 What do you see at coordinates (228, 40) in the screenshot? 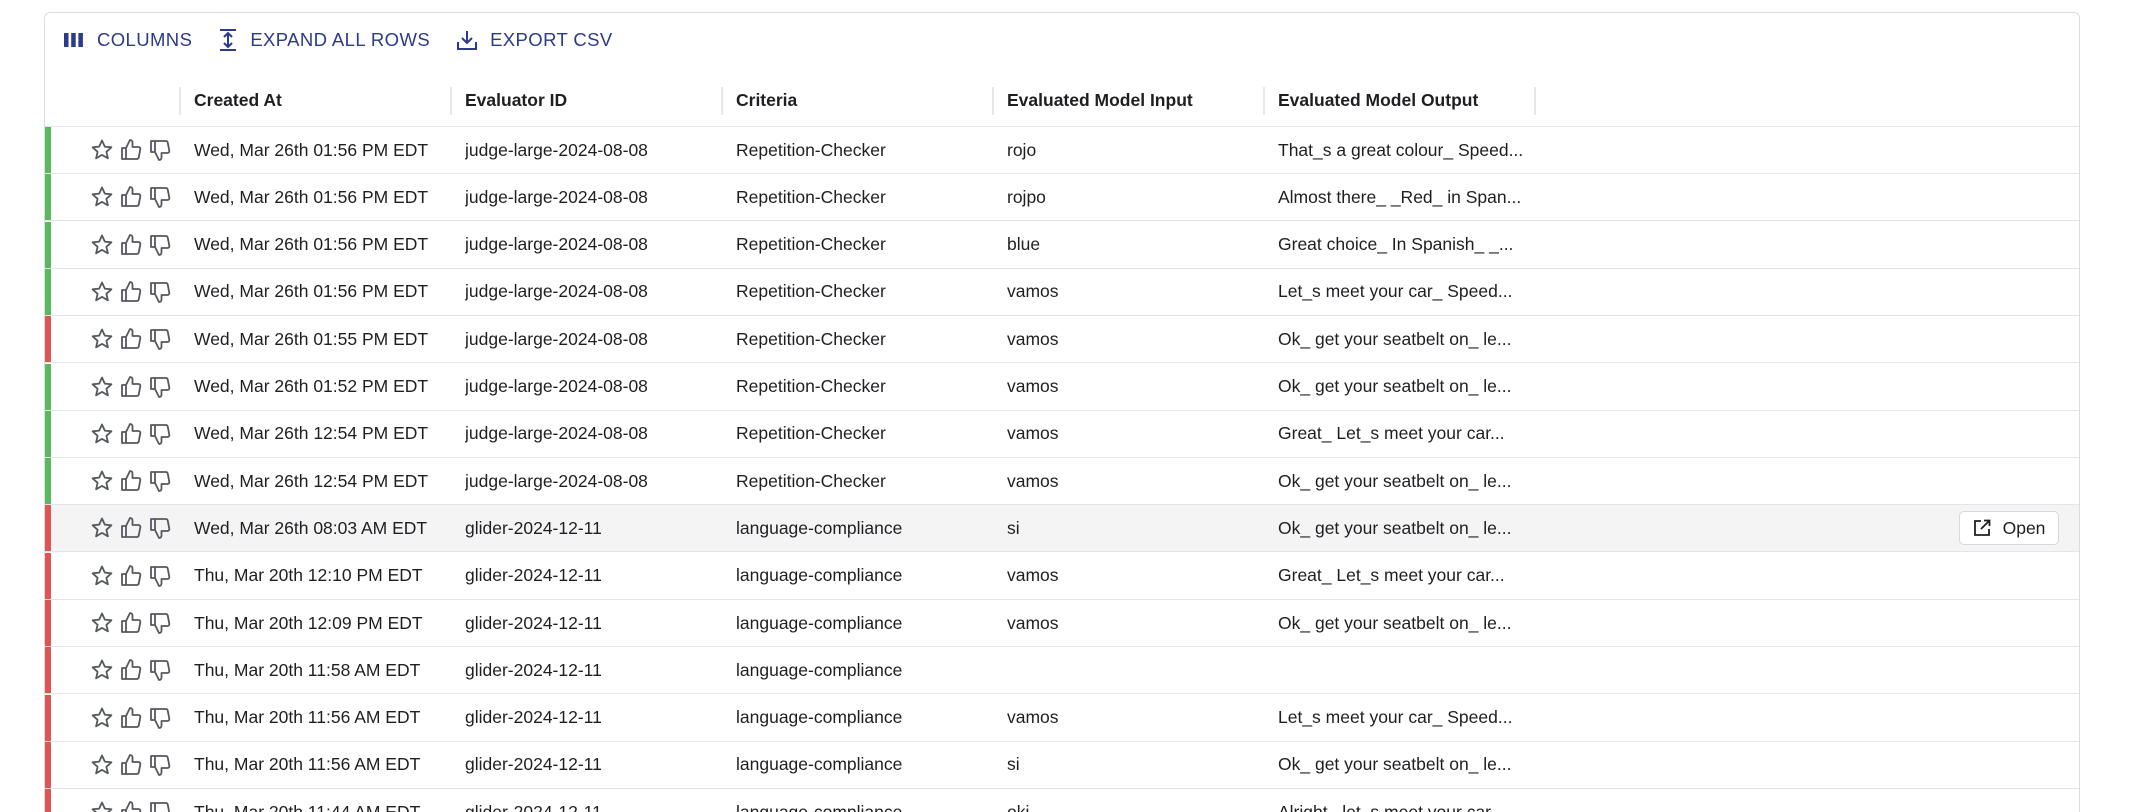
I see `expand-icon` at bounding box center [228, 40].